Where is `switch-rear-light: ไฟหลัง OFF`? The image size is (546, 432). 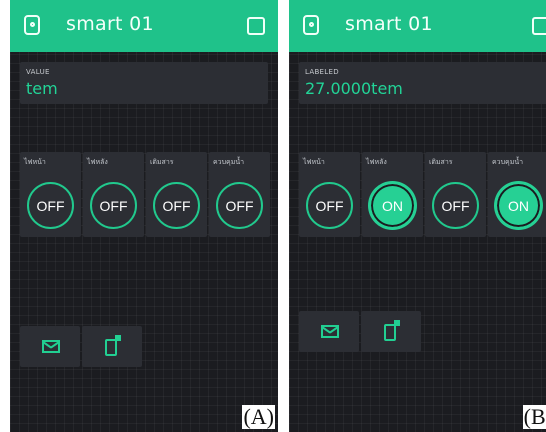
switch-rear-light: ไฟหลัง OFF is located at coordinates (113, 194).